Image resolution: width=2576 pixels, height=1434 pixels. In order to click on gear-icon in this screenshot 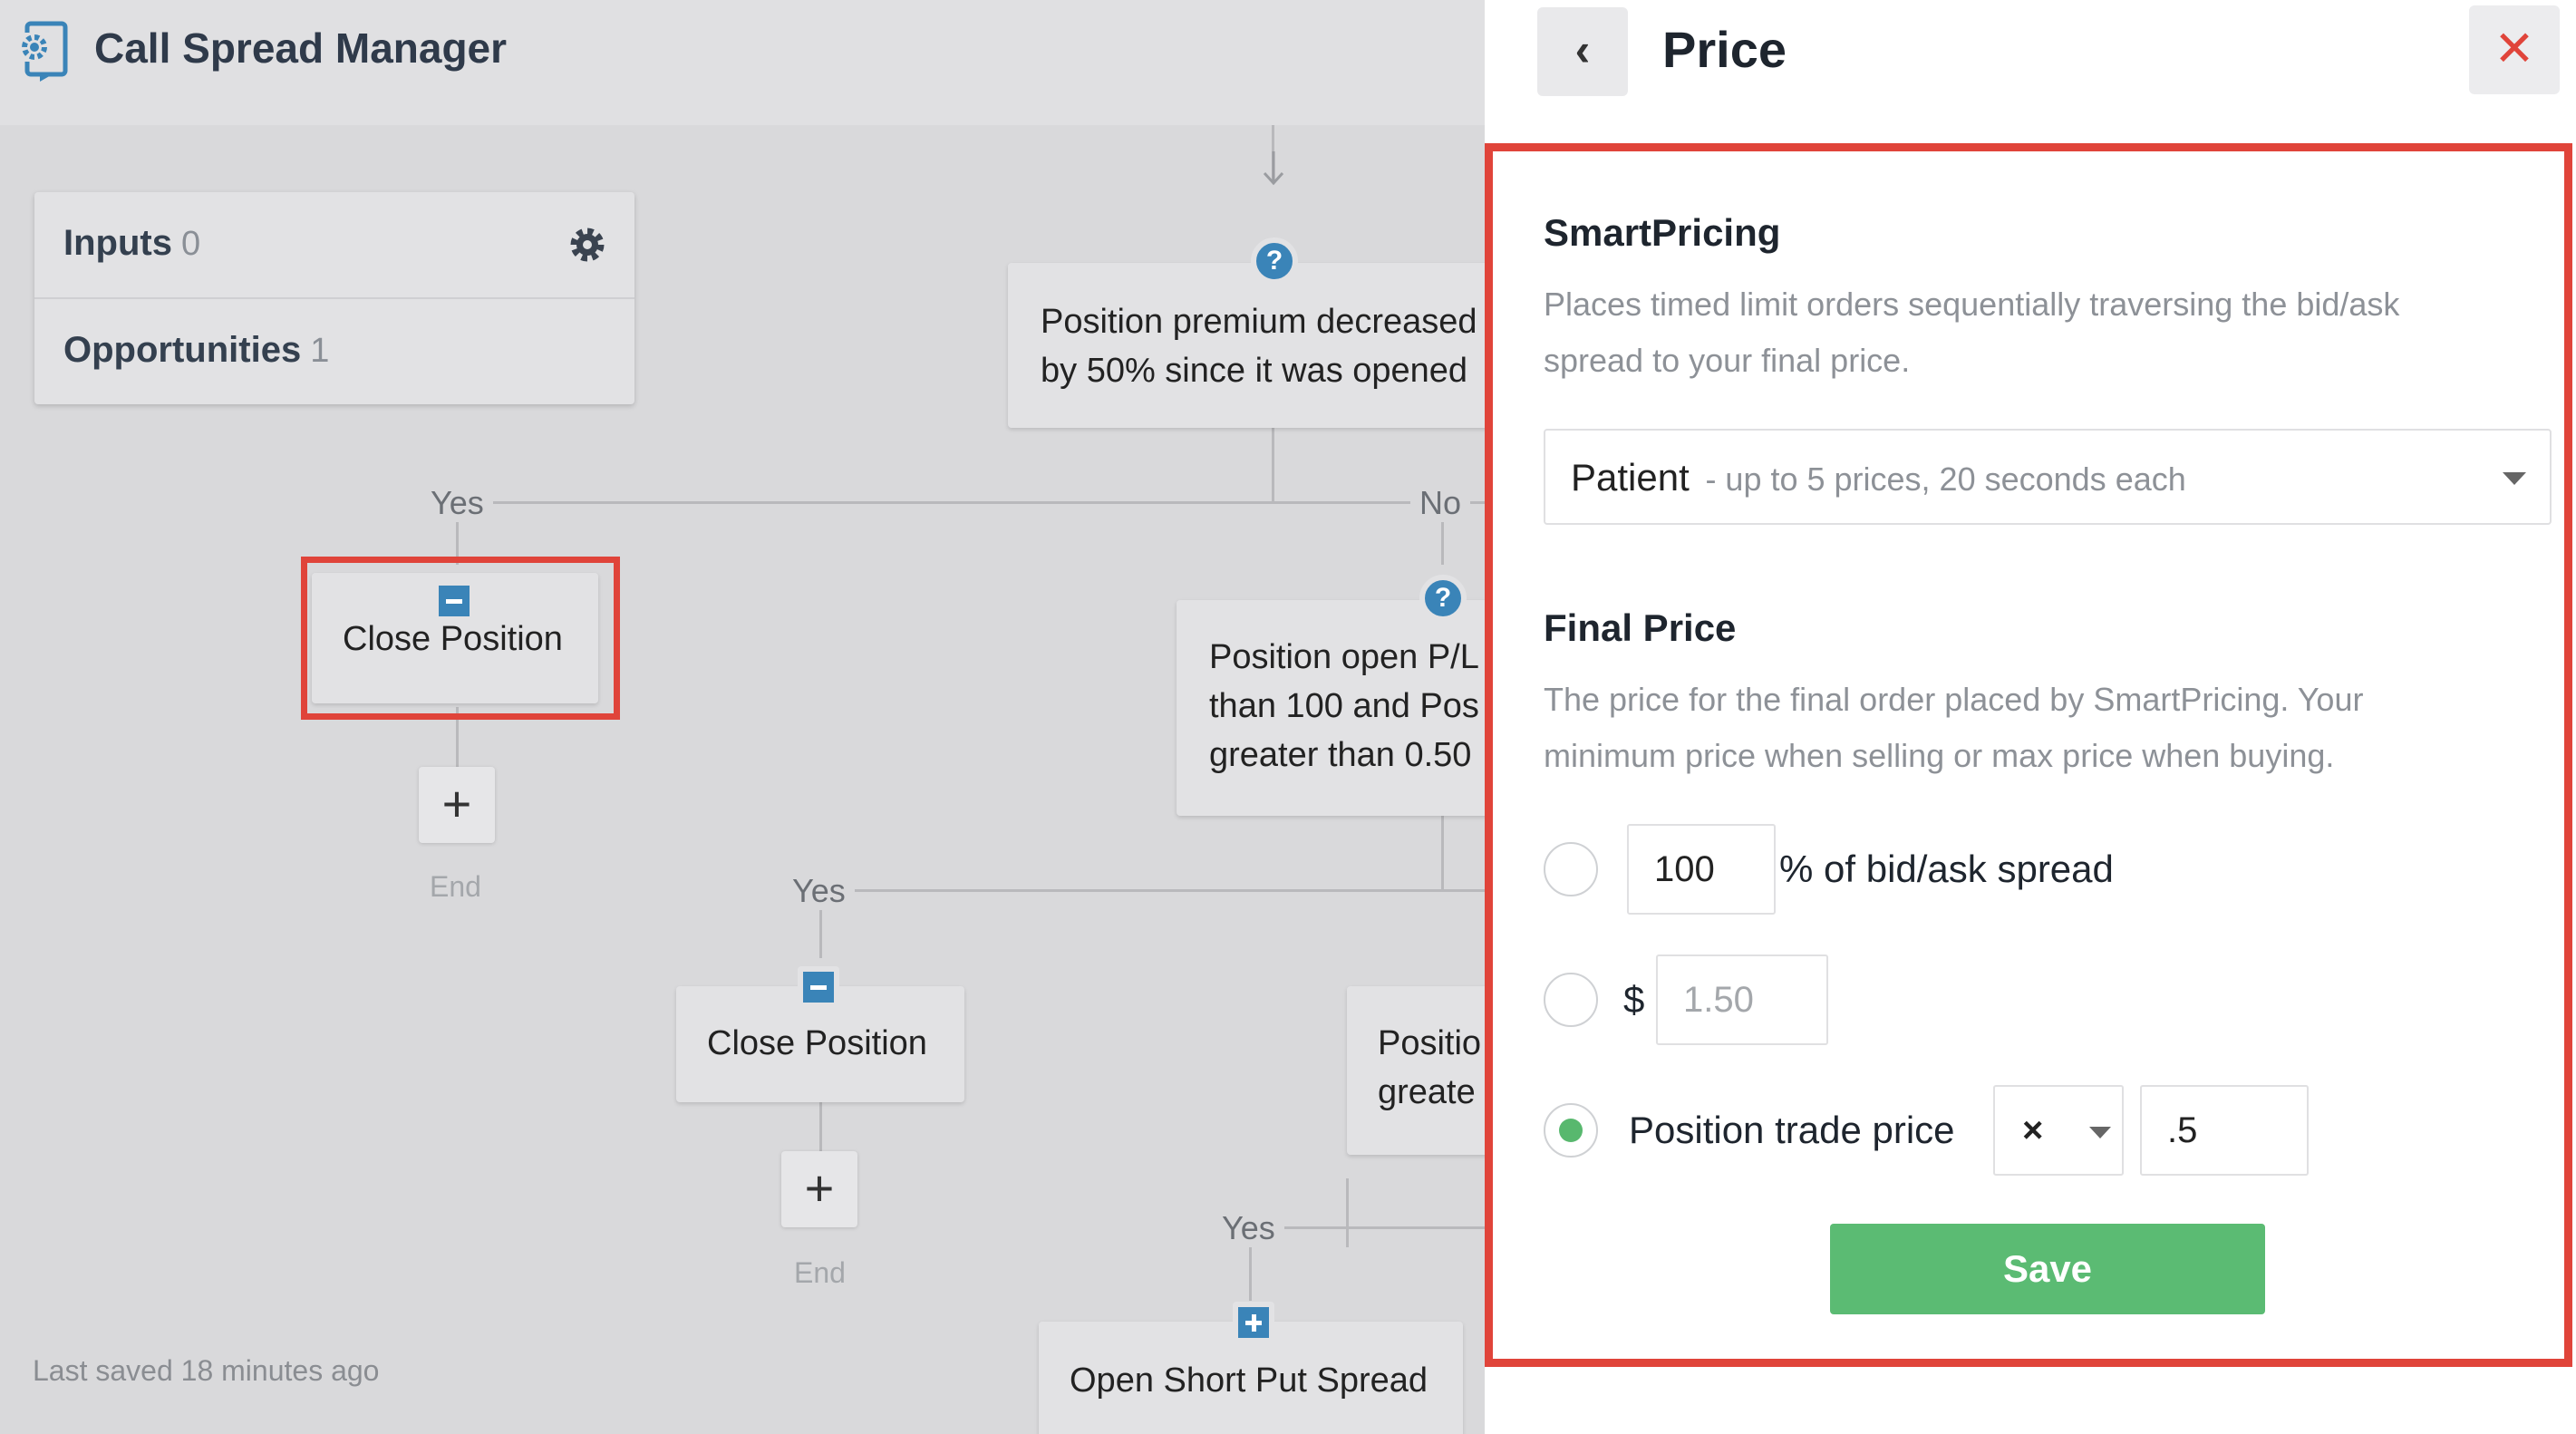, I will do `click(587, 245)`.